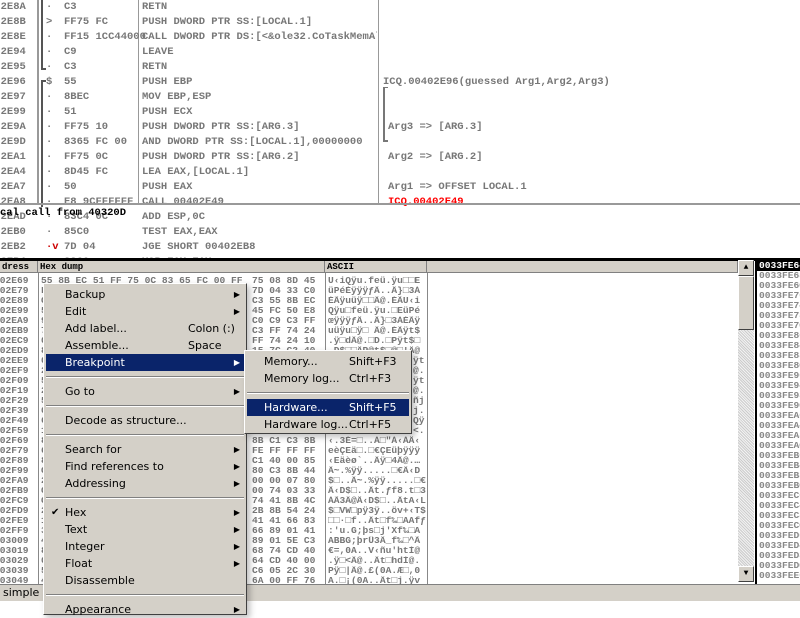 This screenshot has width=800, height=618. Describe the element at coordinates (158, 52) in the screenshot. I see `command-cell: LEAVE` at that location.